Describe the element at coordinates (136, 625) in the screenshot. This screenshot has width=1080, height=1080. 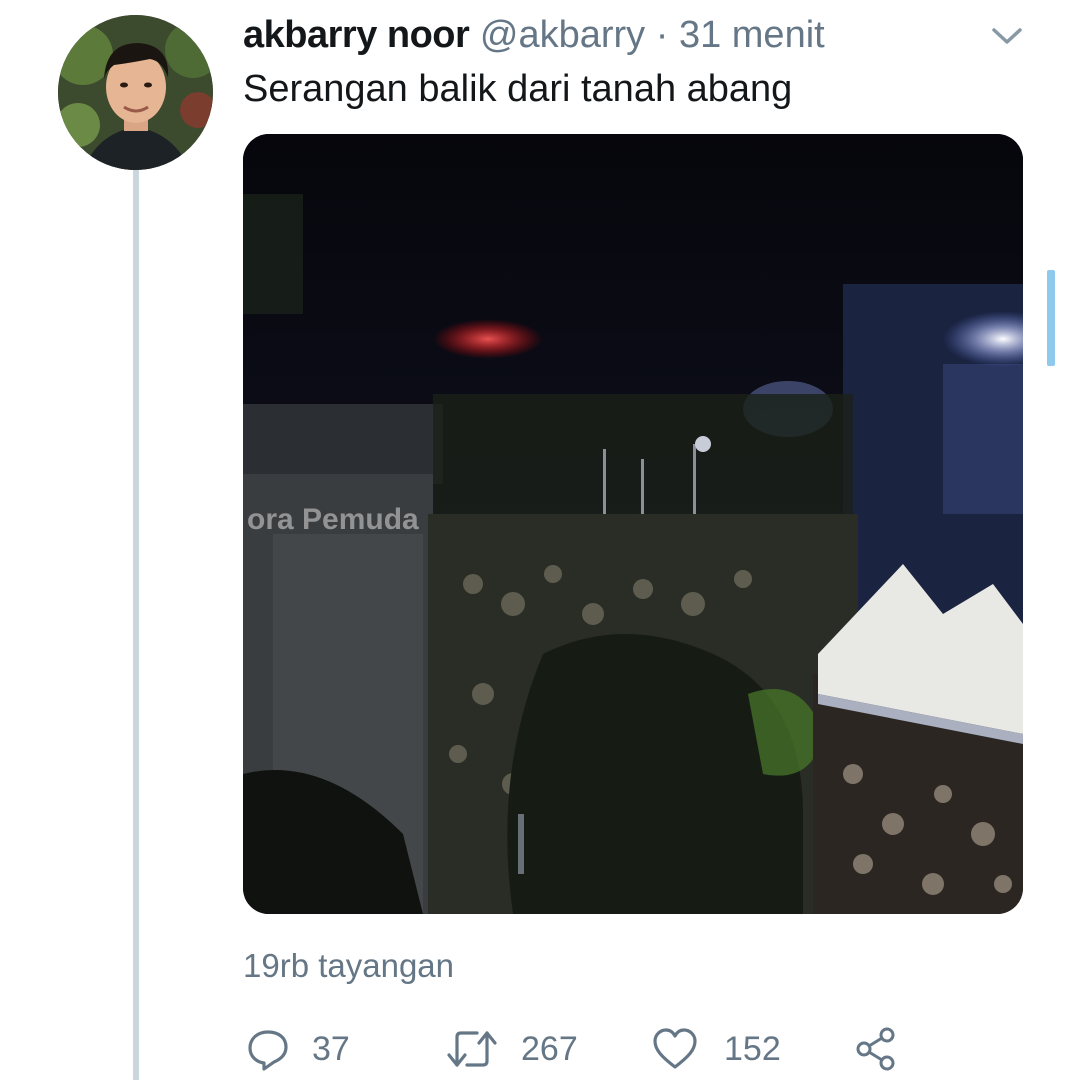
I see `thread-connector-line` at that location.